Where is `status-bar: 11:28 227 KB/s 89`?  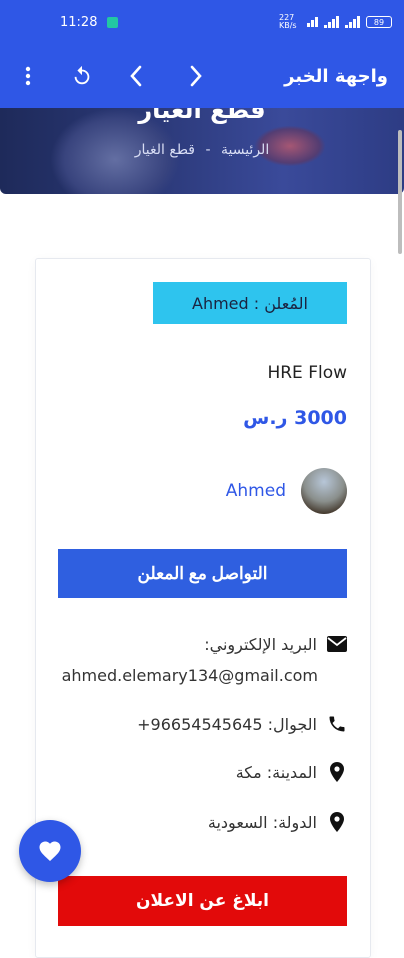
status-bar: 11:28 227 KB/s 89 is located at coordinates (202, 22).